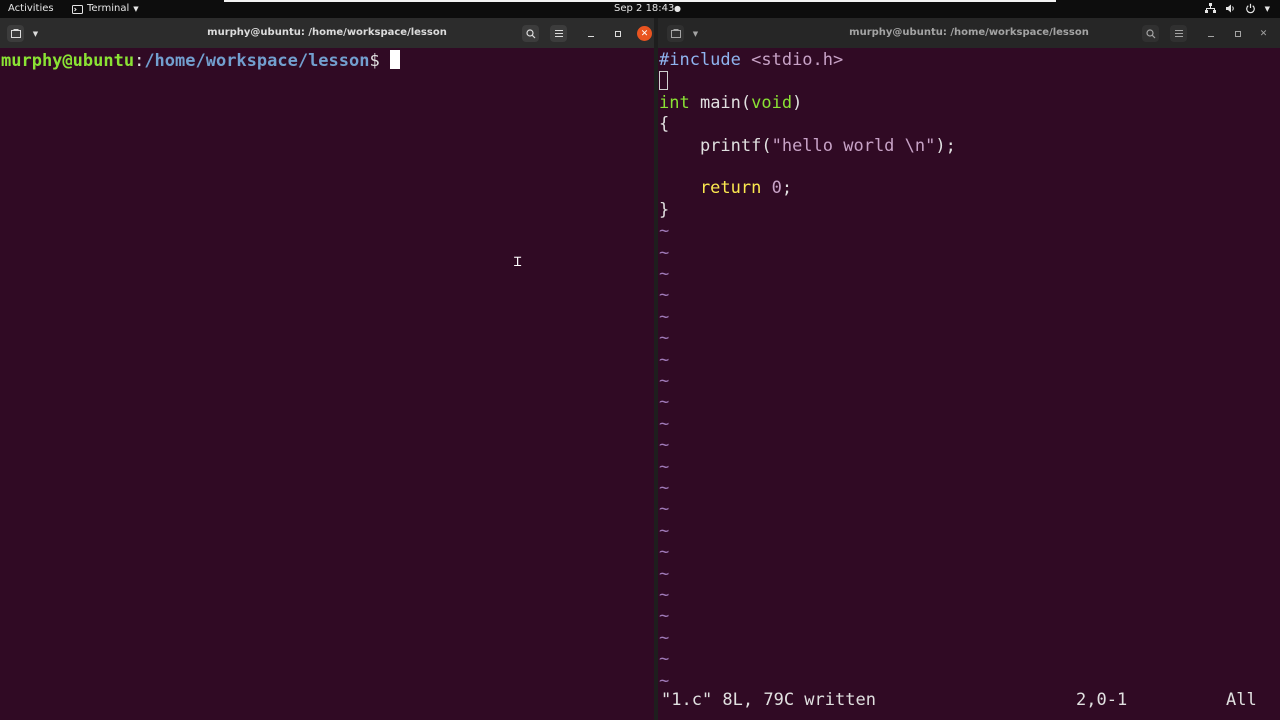 This screenshot has width=1280, height=720. What do you see at coordinates (772, 103) in the screenshot?
I see `type-keyword: void` at bounding box center [772, 103].